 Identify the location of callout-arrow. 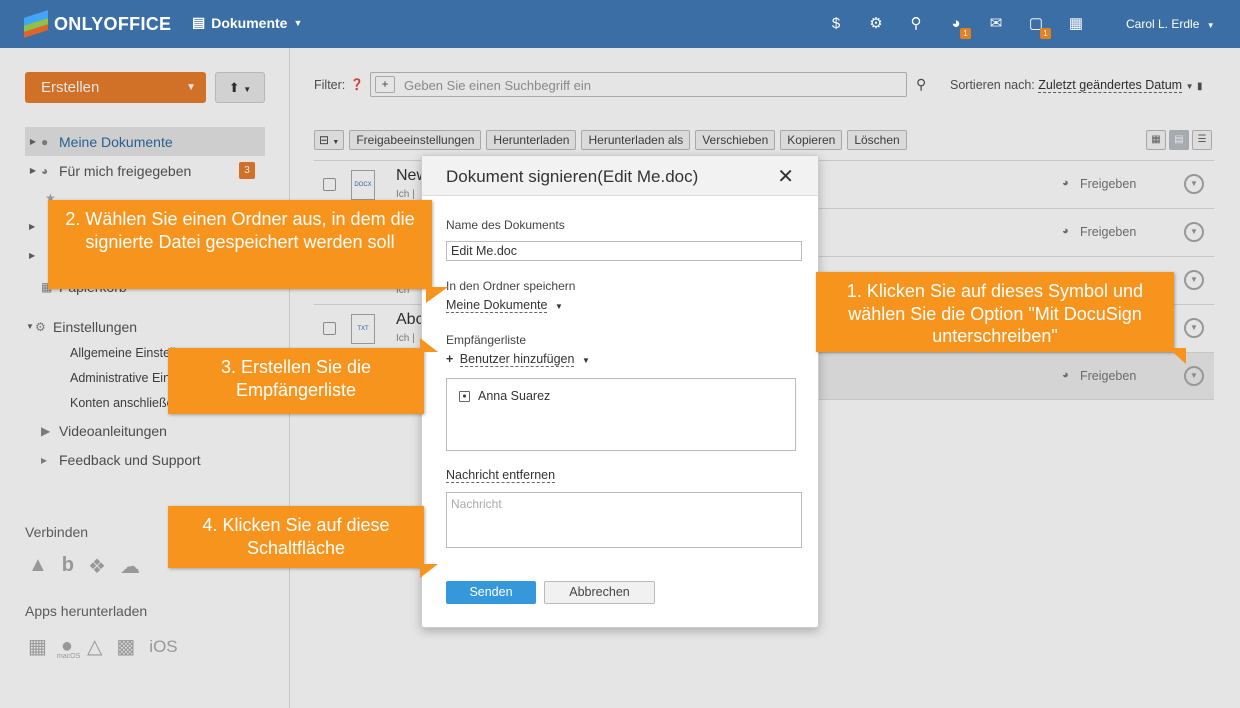
(437, 295).